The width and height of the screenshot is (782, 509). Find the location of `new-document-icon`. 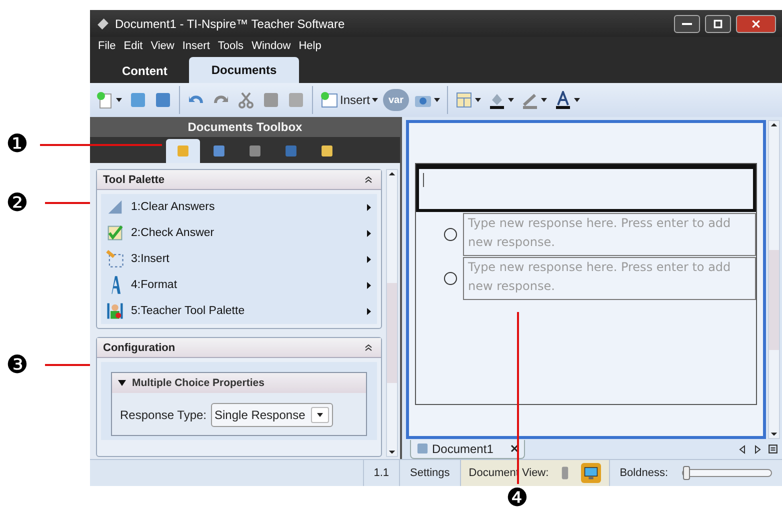

new-document-icon is located at coordinates (105, 100).